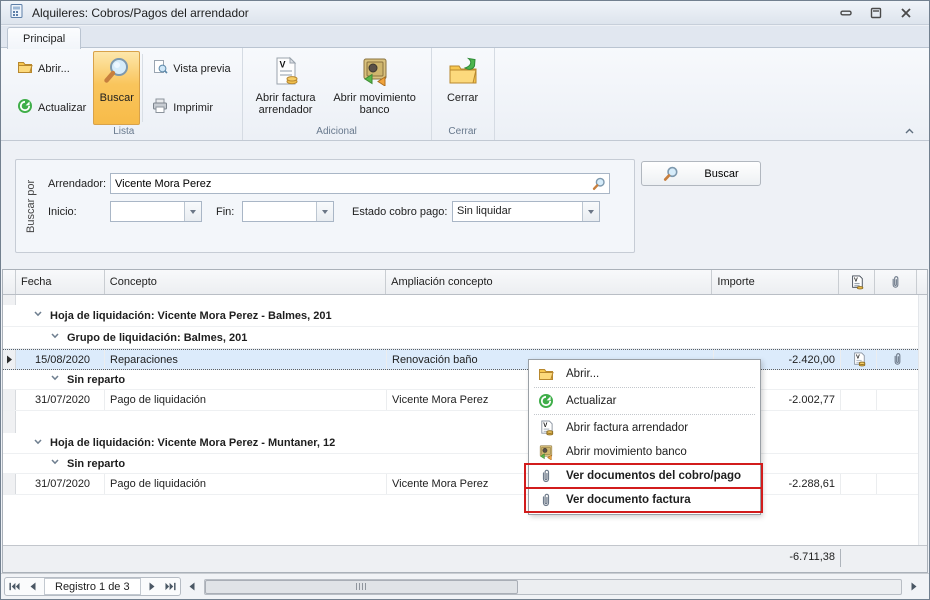 The height and width of the screenshot is (600, 930). What do you see at coordinates (859, 359) in the screenshot?
I see `factura-icon: V` at bounding box center [859, 359].